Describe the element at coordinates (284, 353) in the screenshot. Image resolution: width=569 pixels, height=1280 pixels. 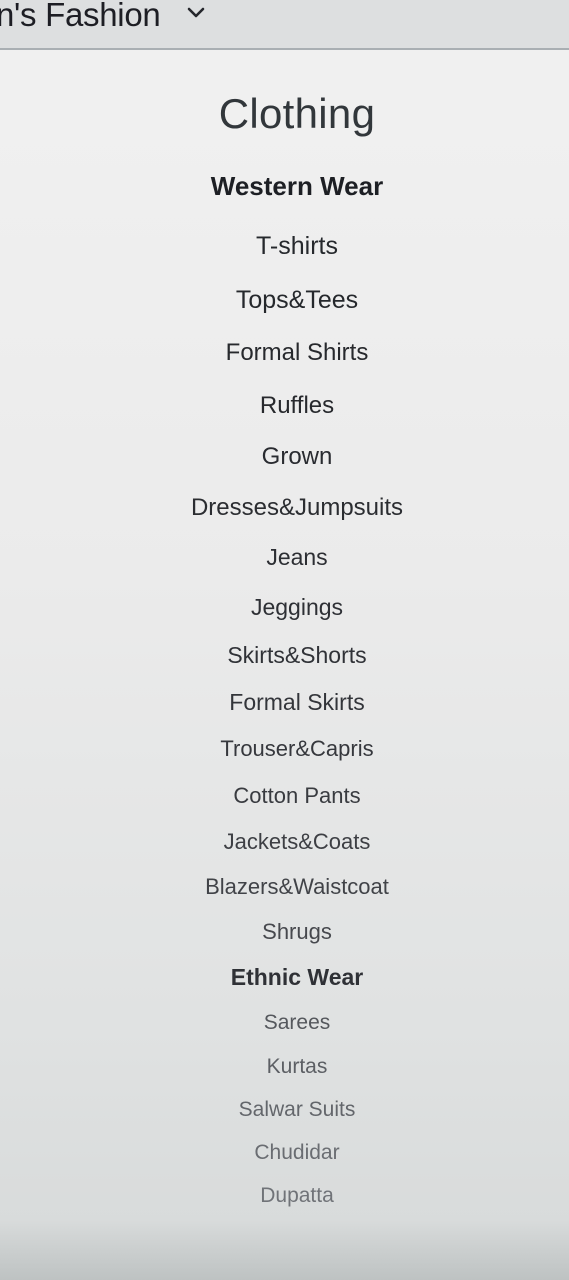
I see `menu-item-formal-shirts: Formal Shirts` at that location.